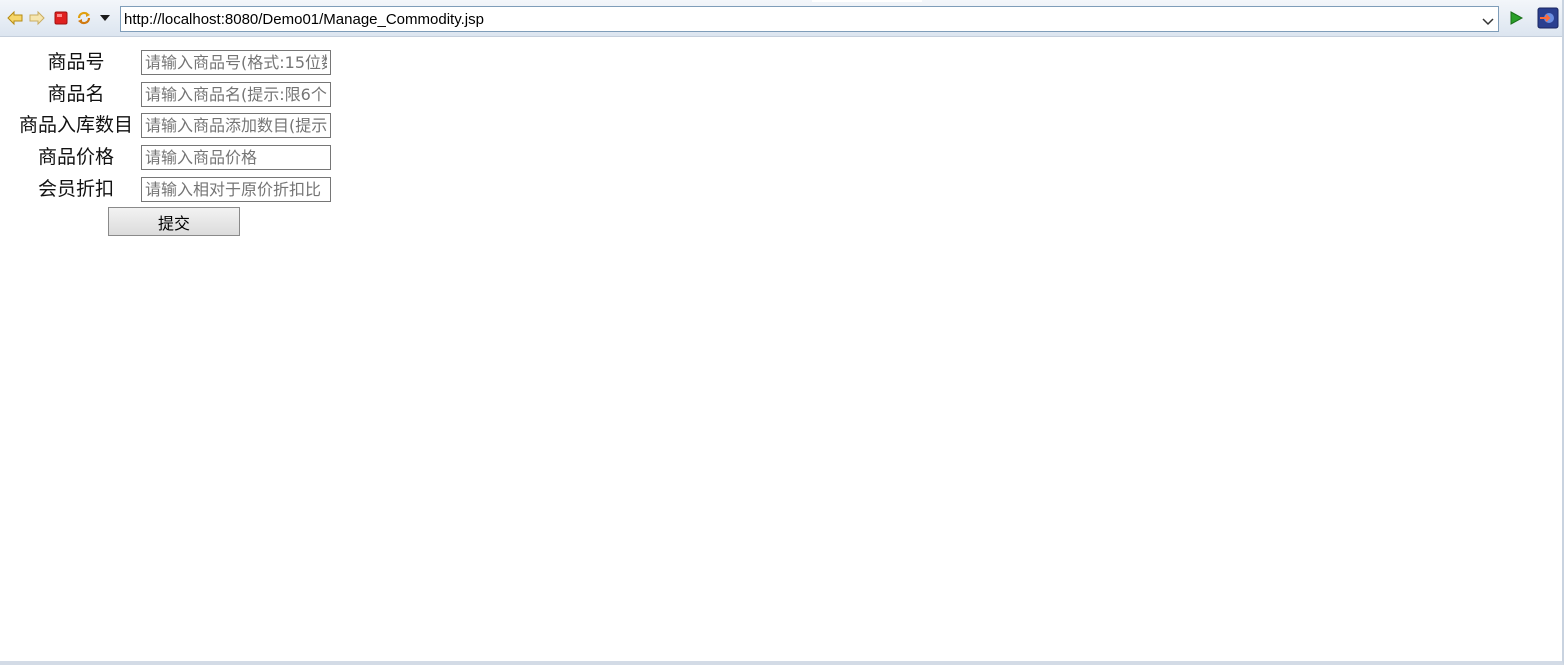 This screenshot has width=1566, height=665. Describe the element at coordinates (1548, 18) in the screenshot. I see `external-browser-icon` at that location.